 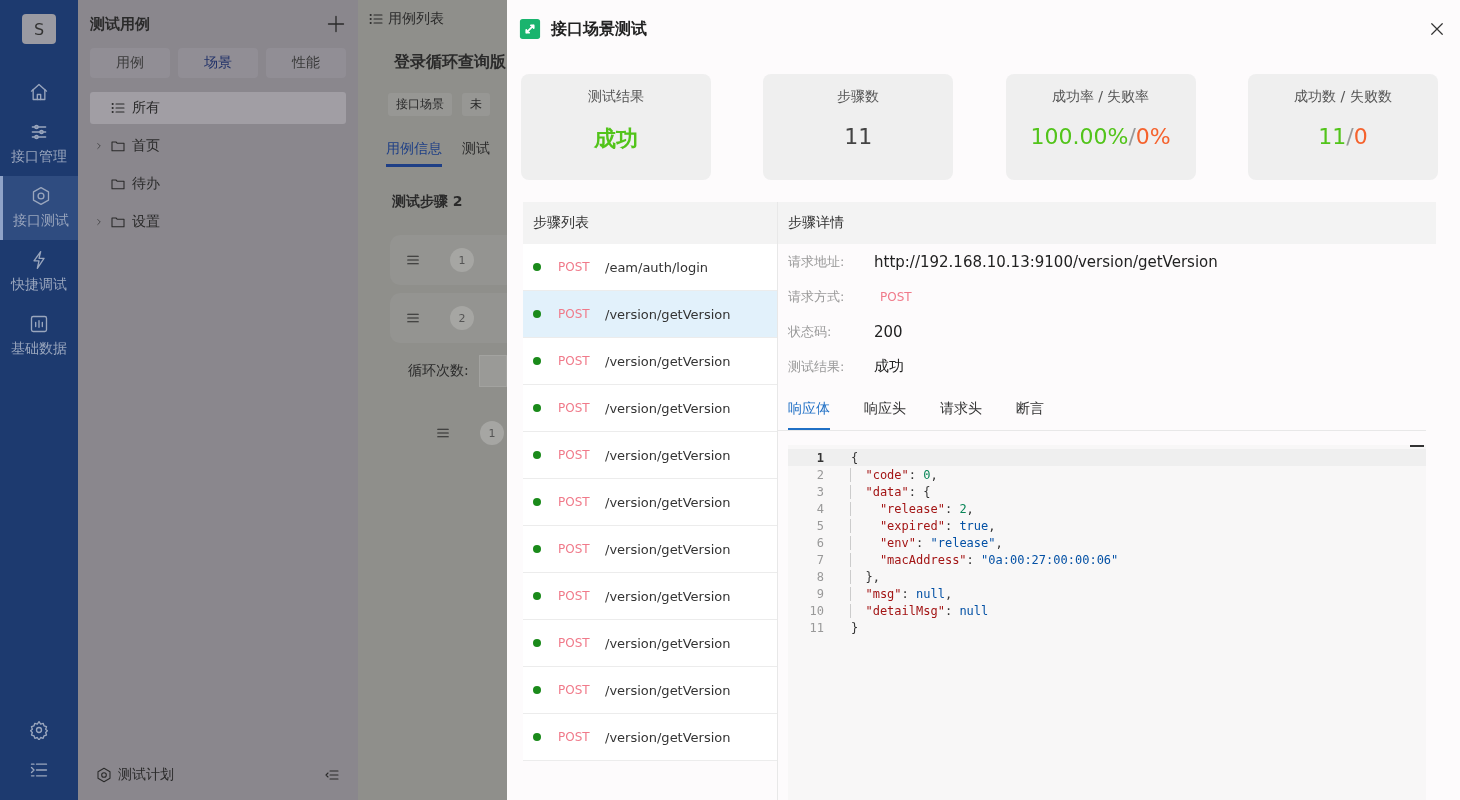 I want to click on failure-value: 0%, so click(x=1153, y=136).